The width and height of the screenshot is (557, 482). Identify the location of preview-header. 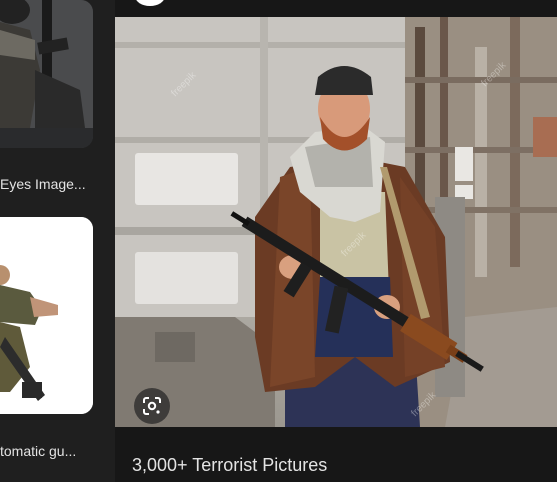
(336, 8).